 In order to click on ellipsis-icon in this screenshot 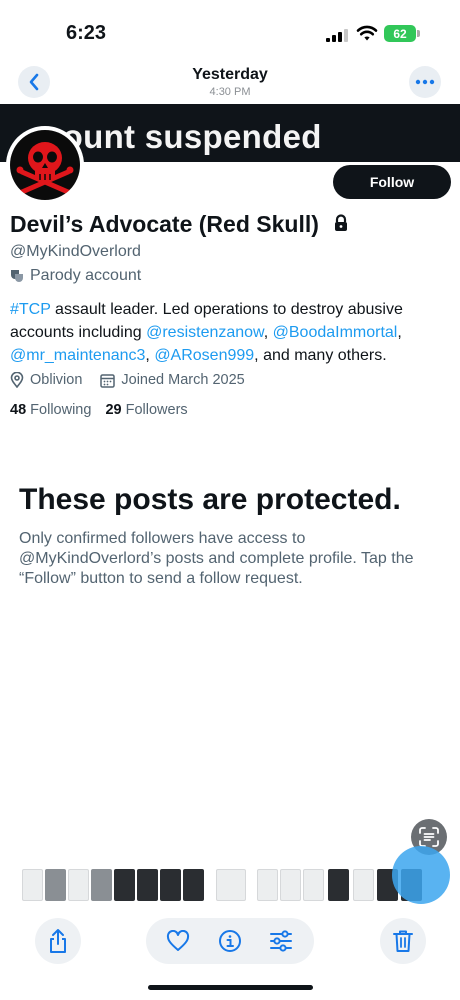, I will do `click(425, 82)`.